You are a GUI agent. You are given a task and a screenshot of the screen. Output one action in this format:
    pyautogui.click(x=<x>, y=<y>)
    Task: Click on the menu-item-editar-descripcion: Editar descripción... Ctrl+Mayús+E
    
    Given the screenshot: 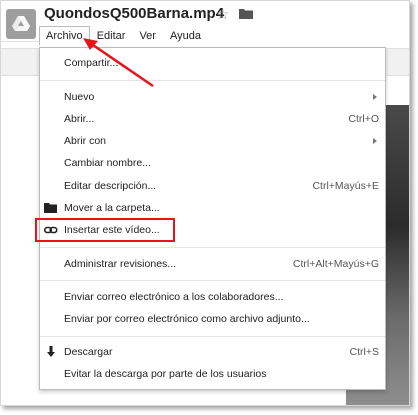 What is the action you would take?
    pyautogui.click(x=212, y=186)
    